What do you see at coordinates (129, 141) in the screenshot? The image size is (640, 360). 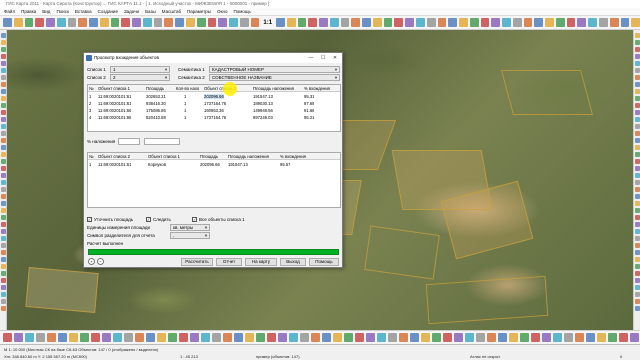 I see `overlay-percent-input` at bounding box center [129, 141].